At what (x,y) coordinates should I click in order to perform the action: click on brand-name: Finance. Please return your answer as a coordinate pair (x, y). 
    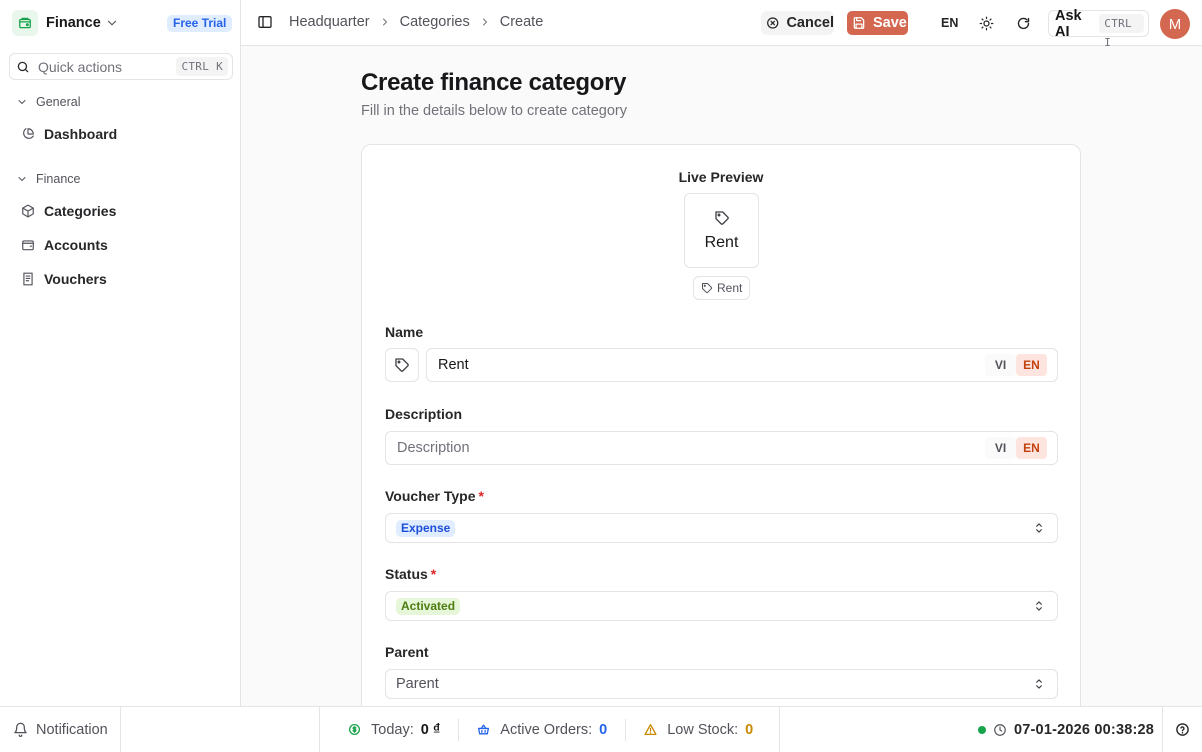
    Looking at the image, I should click on (73, 23).